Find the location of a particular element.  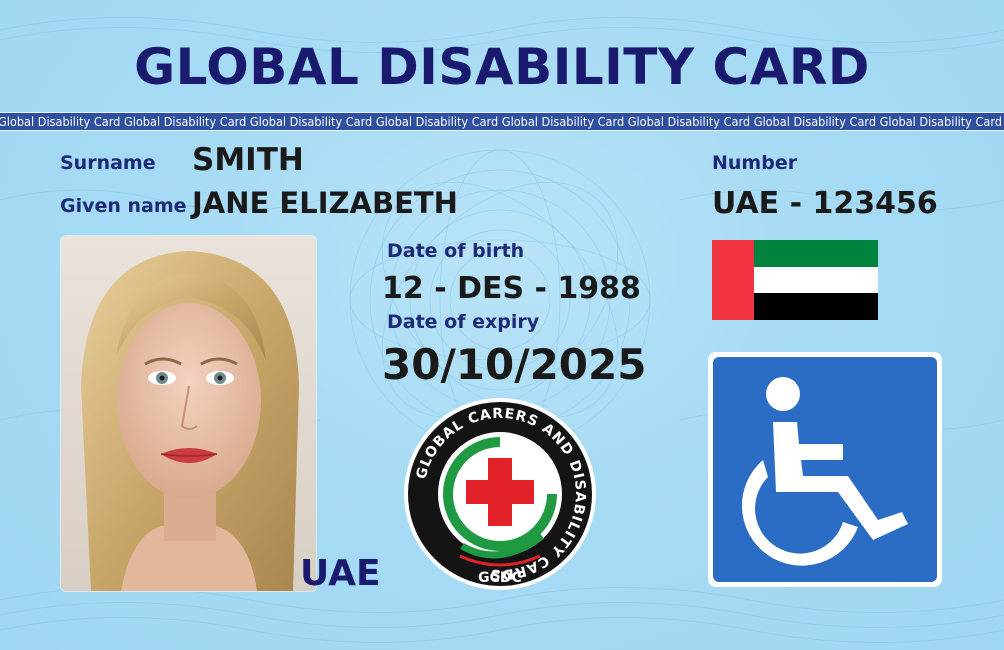

number-label: Number is located at coordinates (755, 163).